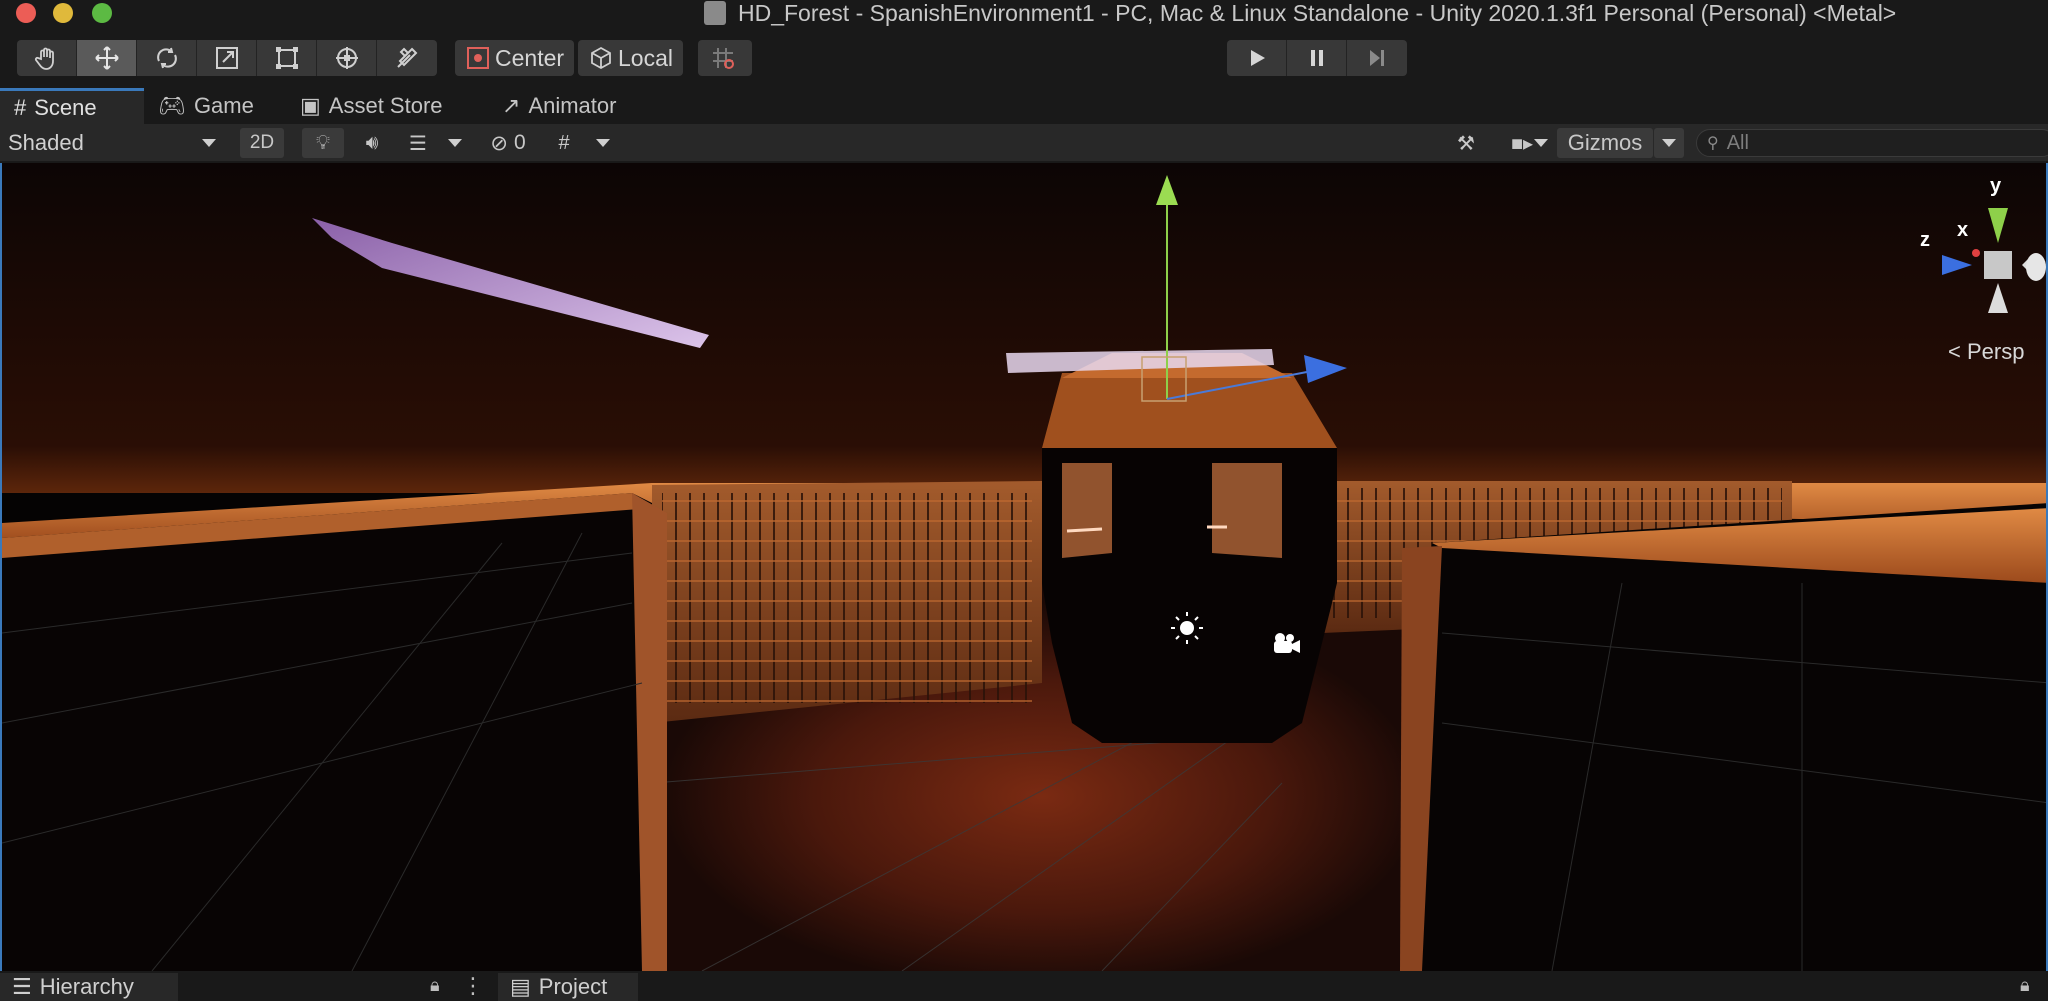 This screenshot has width=2048, height=1001. I want to click on custom-tool-icon, so click(407, 58).